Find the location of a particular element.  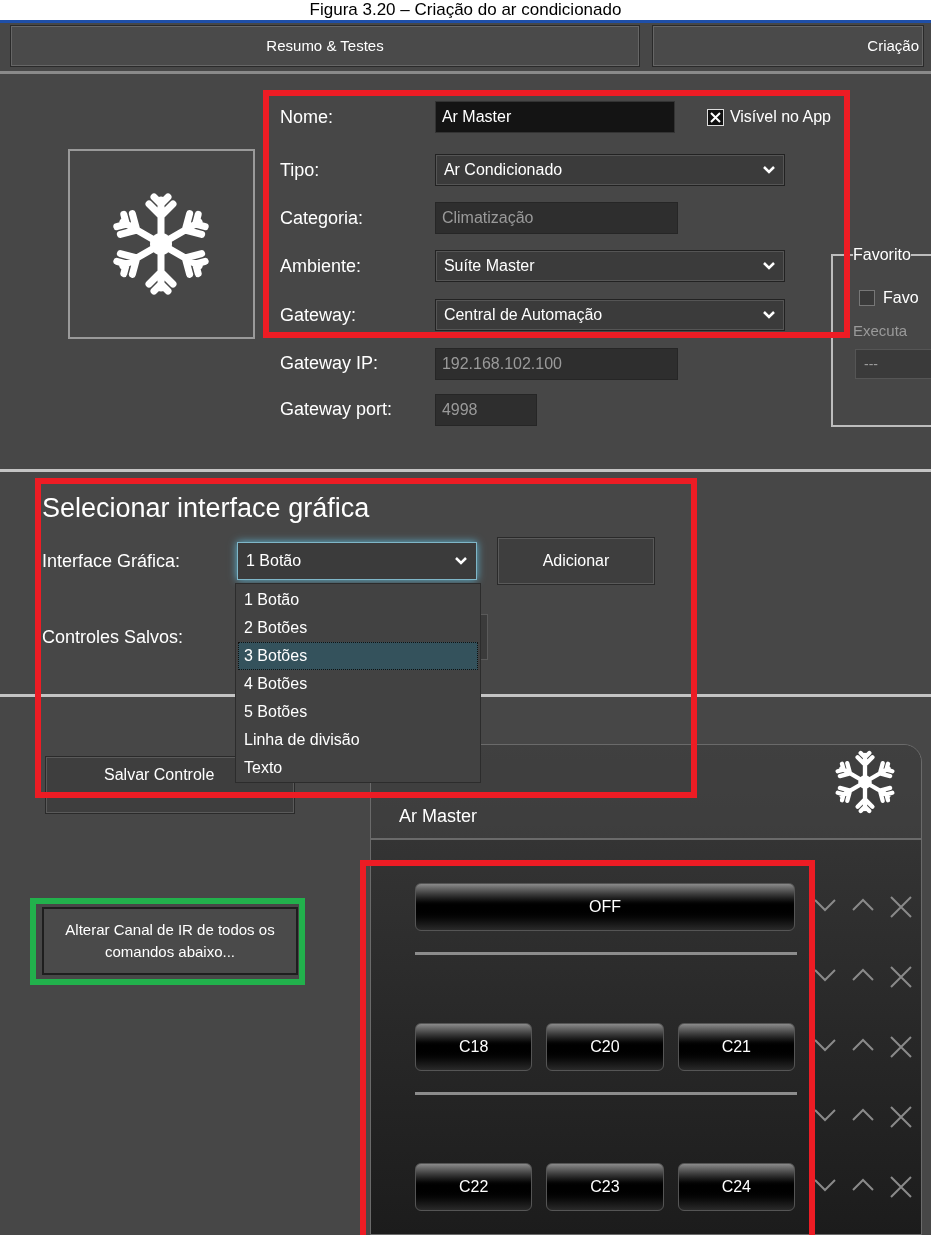

checkbox is located at coordinates (867, 298).